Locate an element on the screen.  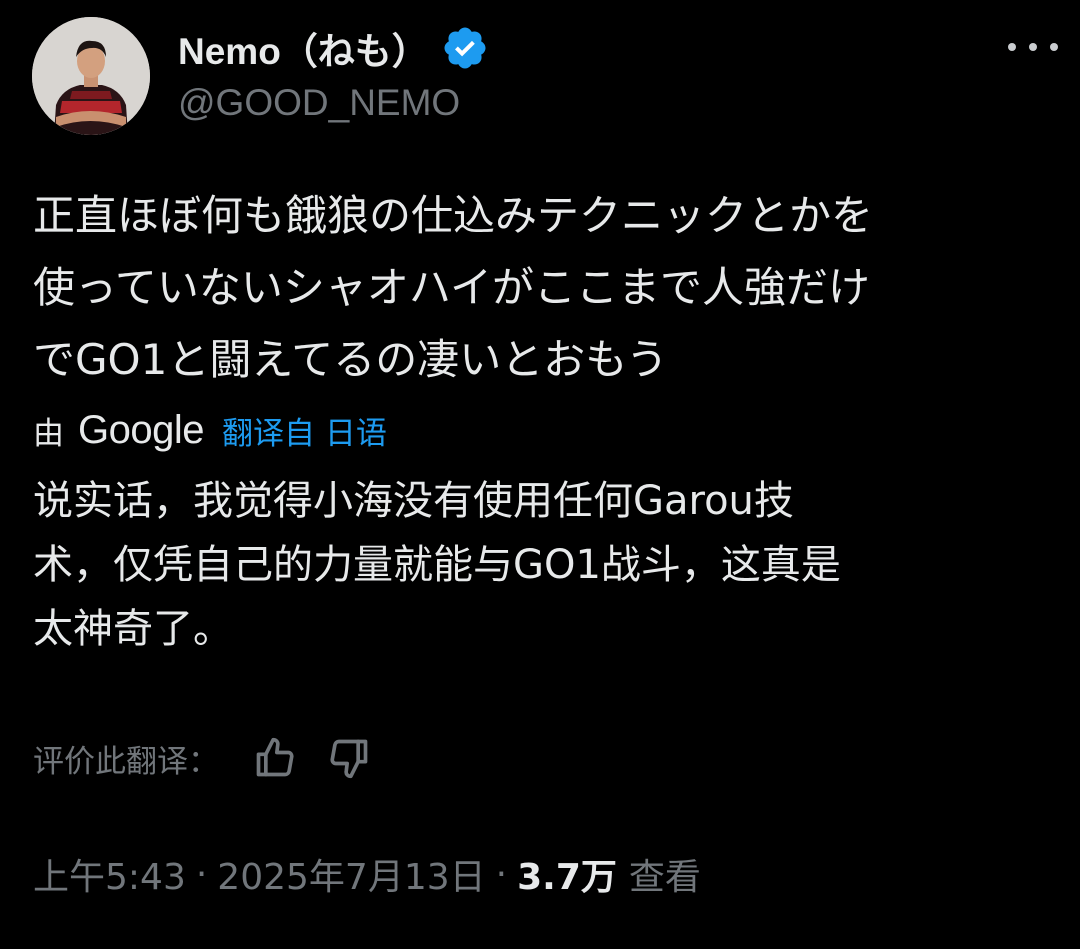
tweet-text-line: 正直ほぼ何も餓狼の仕込みテクニックとかを is located at coordinates (453, 215).